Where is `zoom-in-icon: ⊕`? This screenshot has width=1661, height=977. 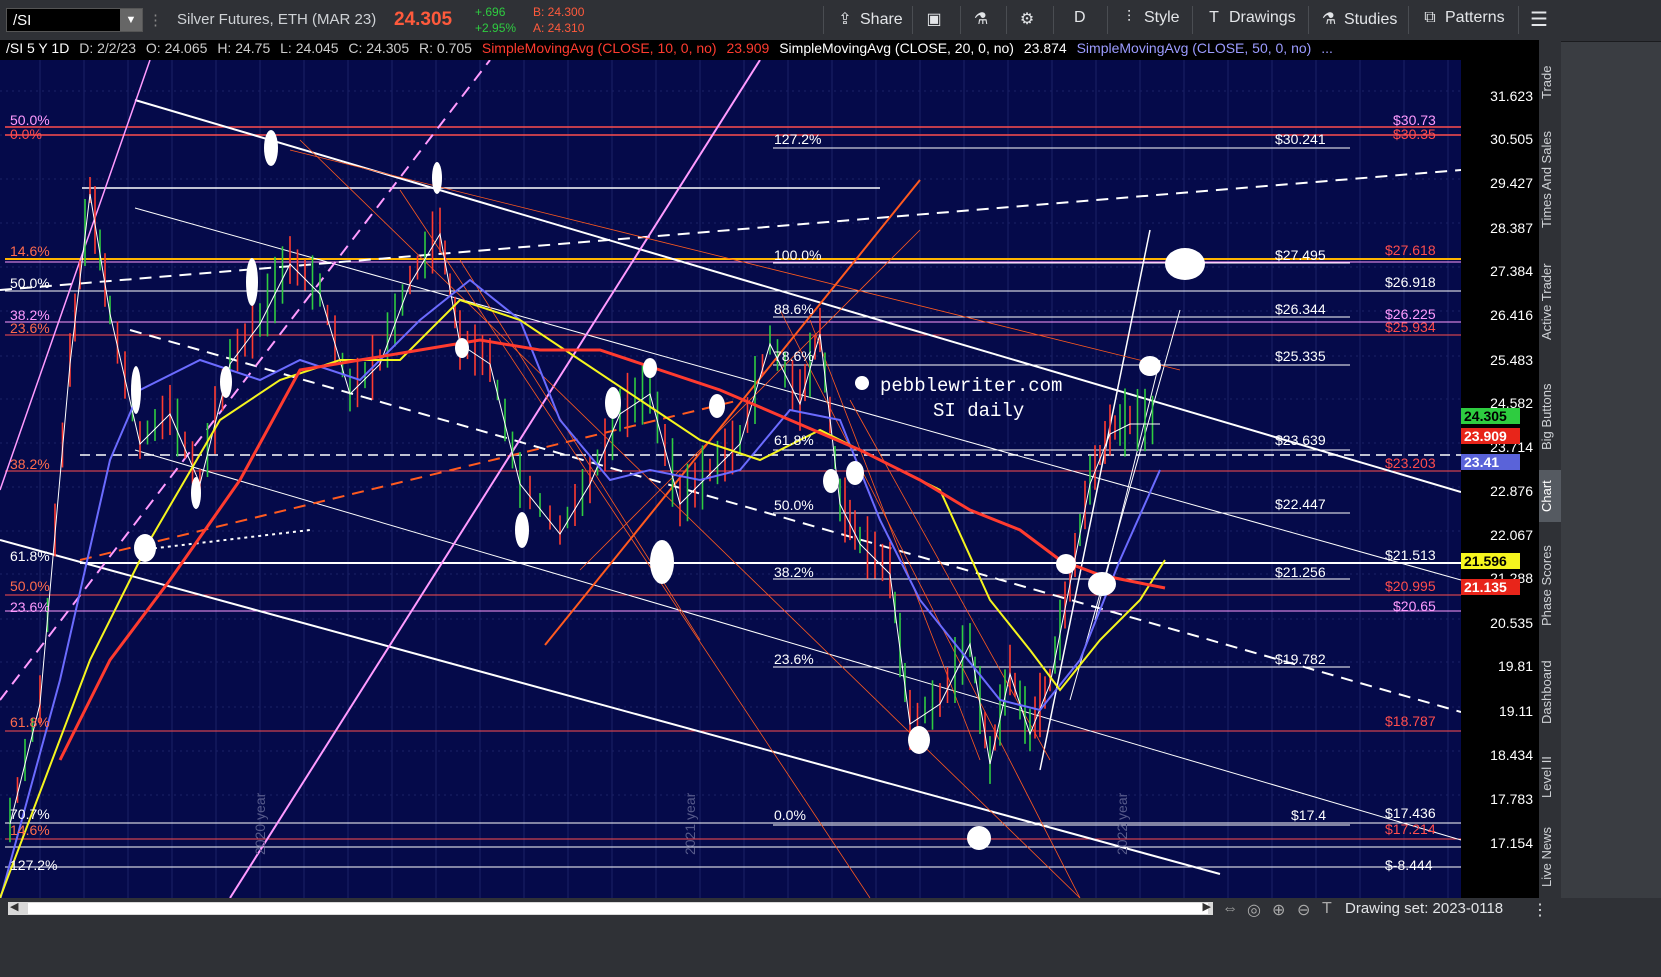 zoom-in-icon: ⊕ is located at coordinates (1278, 910).